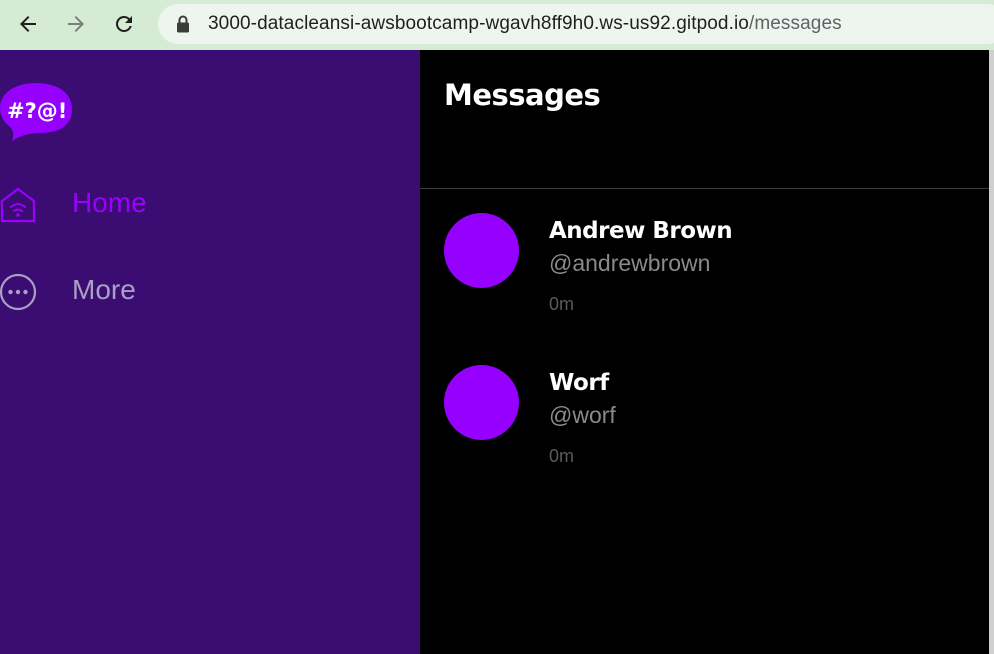  Describe the element at coordinates (183, 24) in the screenshot. I see `lock-icon` at that location.